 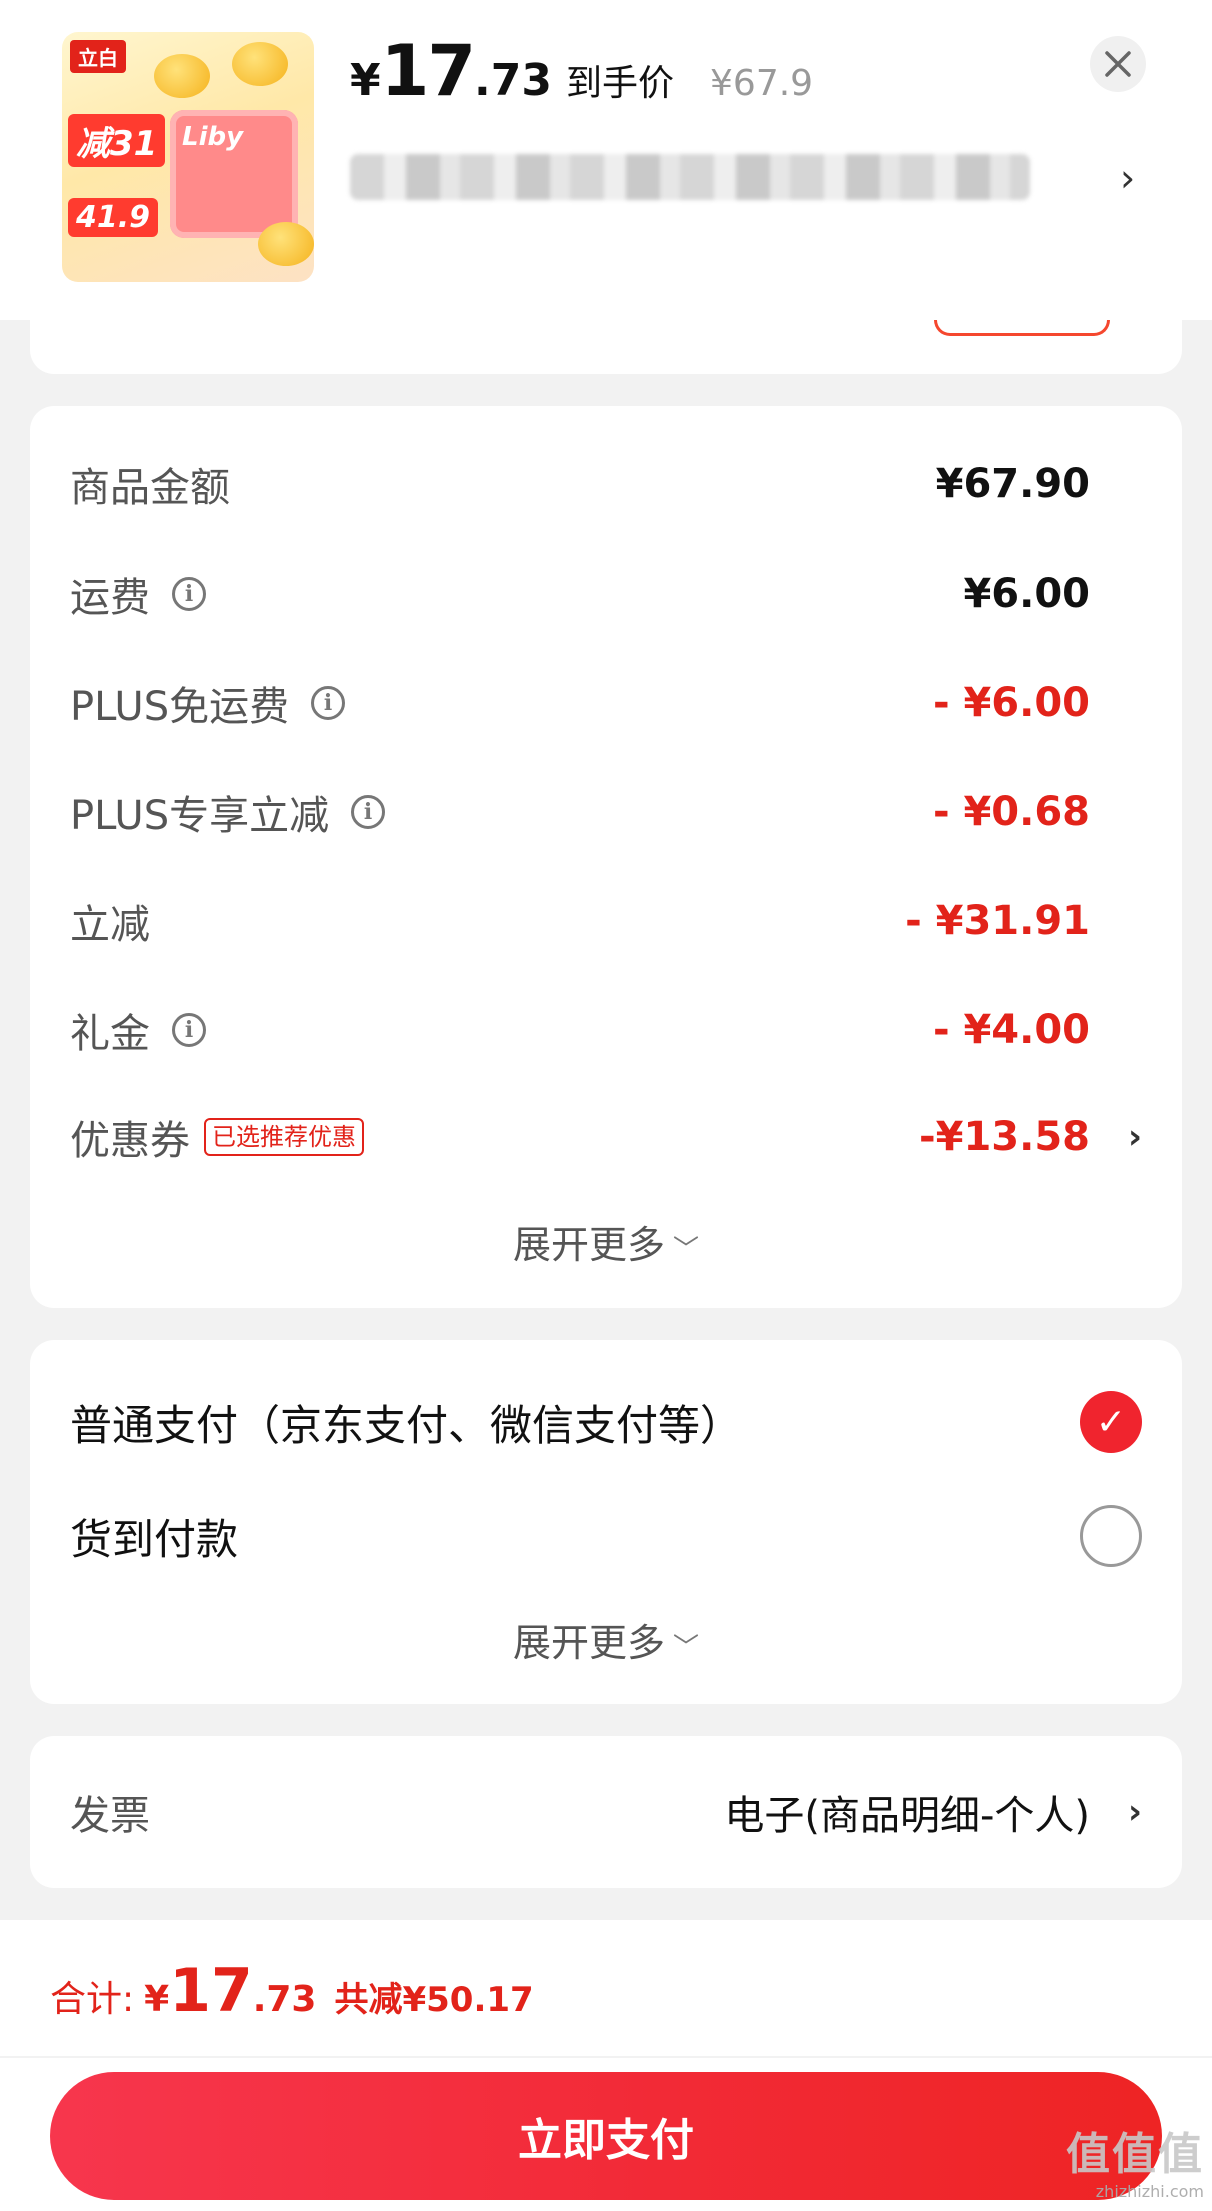 What do you see at coordinates (365, 80) in the screenshot?
I see `price-currency: ¥` at bounding box center [365, 80].